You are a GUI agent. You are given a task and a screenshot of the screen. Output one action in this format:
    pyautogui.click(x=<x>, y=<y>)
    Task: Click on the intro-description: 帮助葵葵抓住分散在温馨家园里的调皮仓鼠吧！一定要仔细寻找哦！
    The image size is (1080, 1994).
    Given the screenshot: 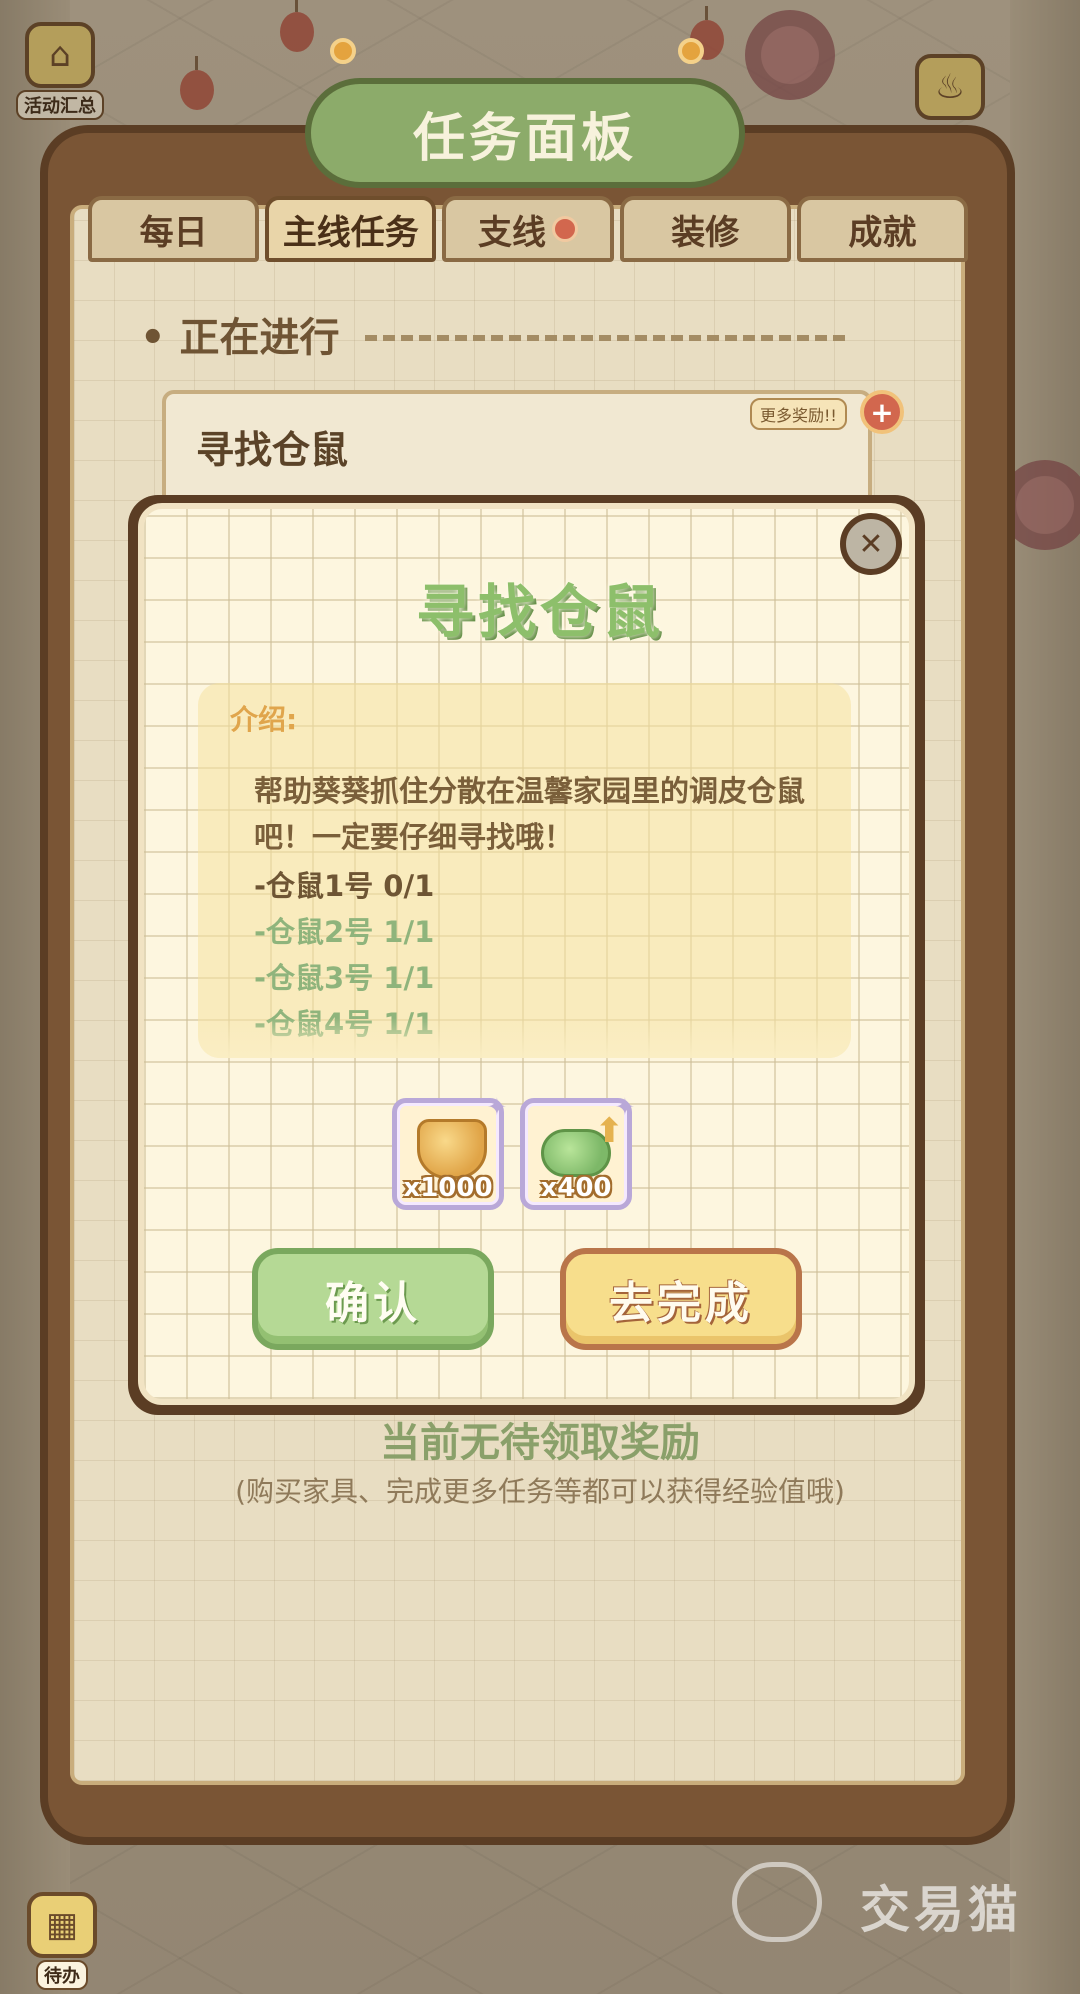 What is the action you would take?
    pyautogui.click(x=530, y=814)
    